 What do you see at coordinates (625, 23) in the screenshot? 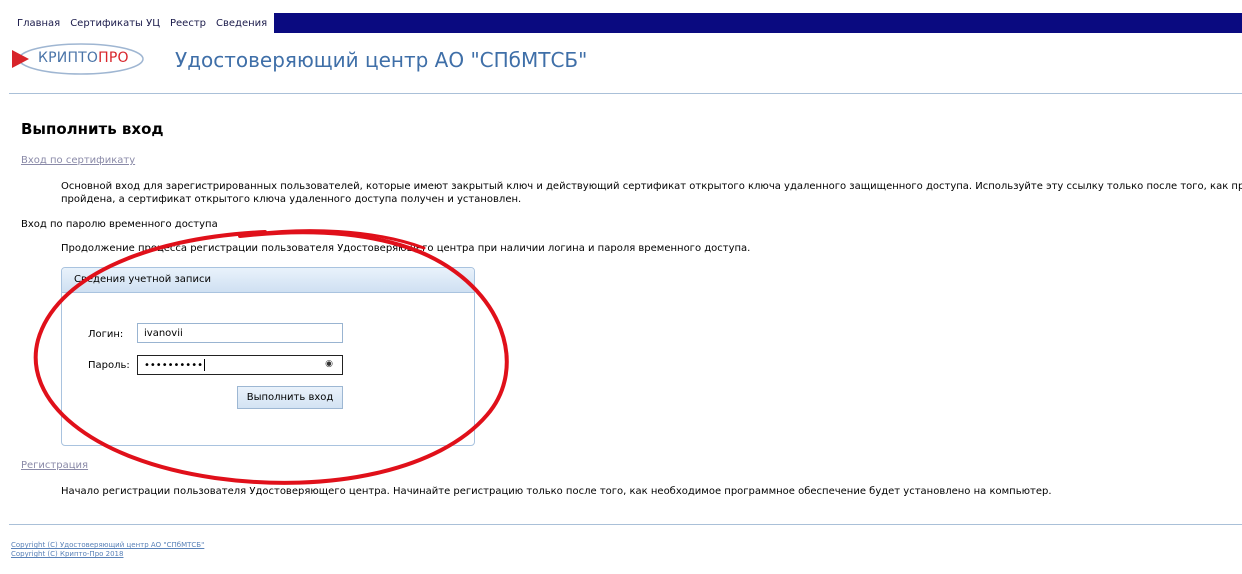
I see `top-nav-bar: Главная Сертификаты УЦ Реестр Сведения` at bounding box center [625, 23].